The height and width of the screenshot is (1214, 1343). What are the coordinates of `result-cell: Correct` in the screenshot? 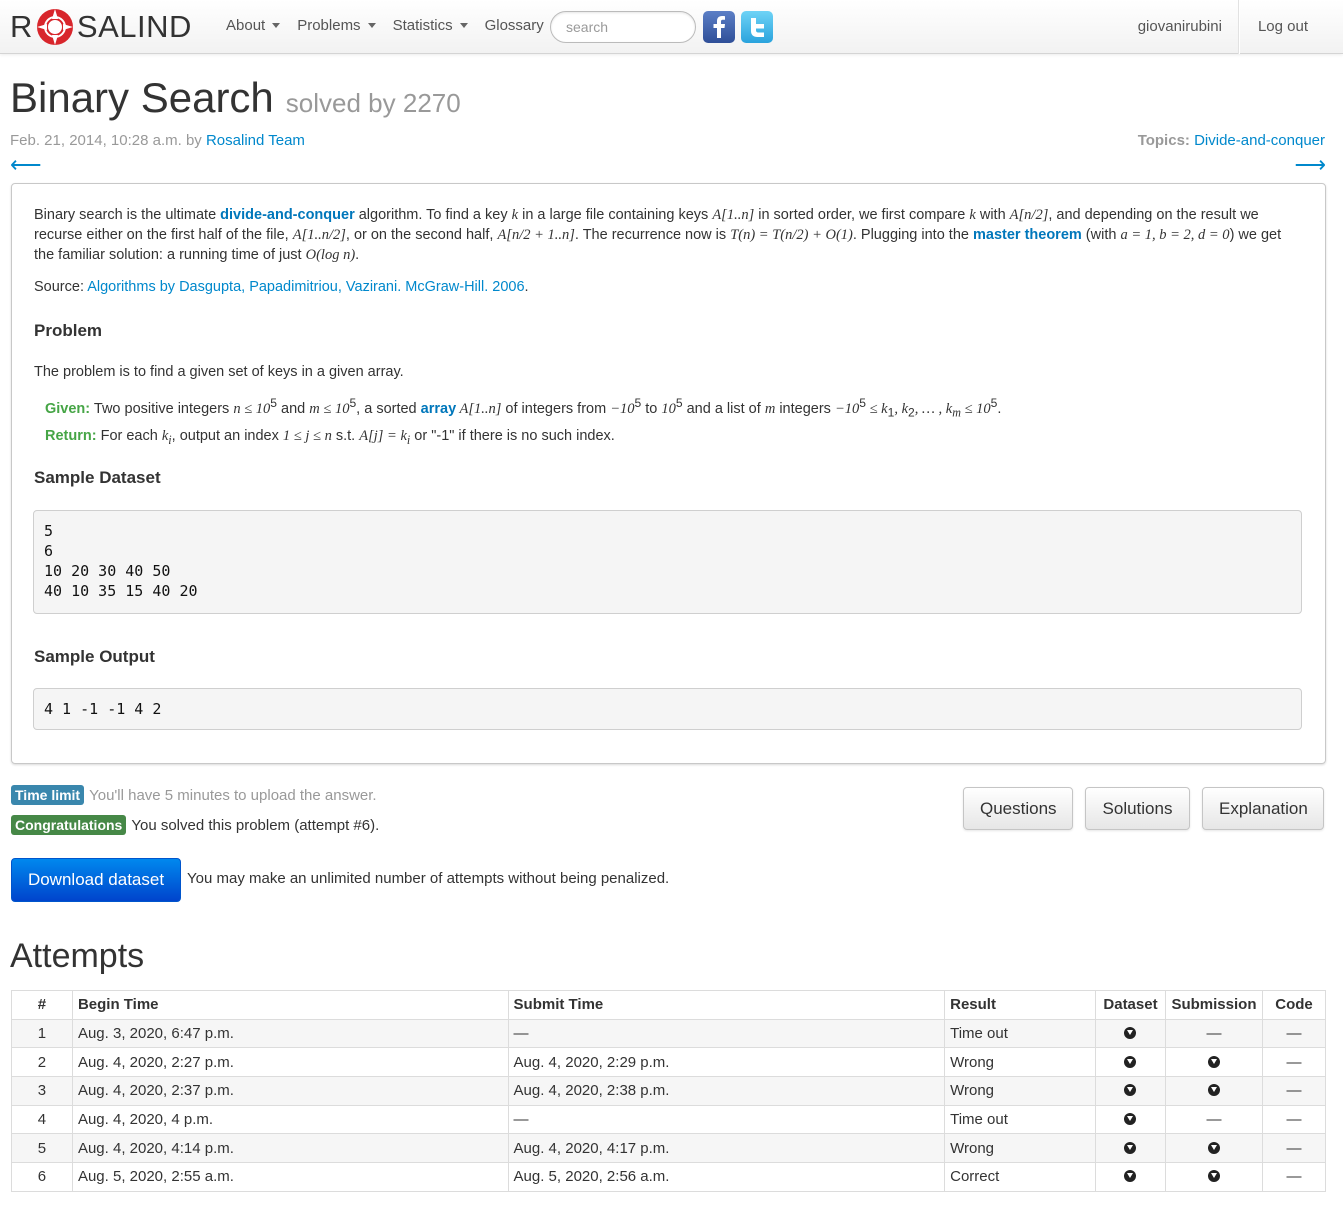 It's located at (1020, 1177).